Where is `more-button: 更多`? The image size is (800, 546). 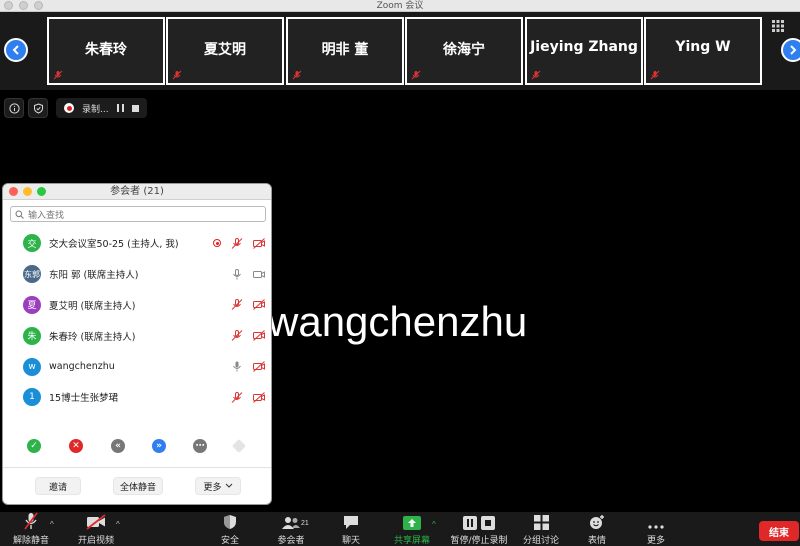
more-button: 更多 is located at coordinates (656, 529).